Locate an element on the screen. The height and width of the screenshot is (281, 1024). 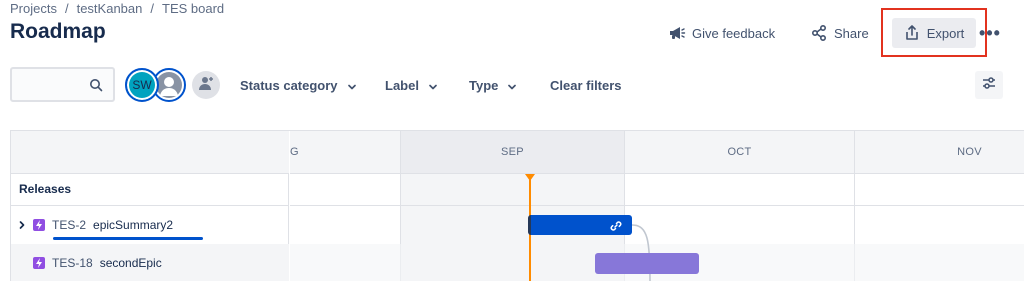
epic-key: TES-18 is located at coordinates (72, 263).